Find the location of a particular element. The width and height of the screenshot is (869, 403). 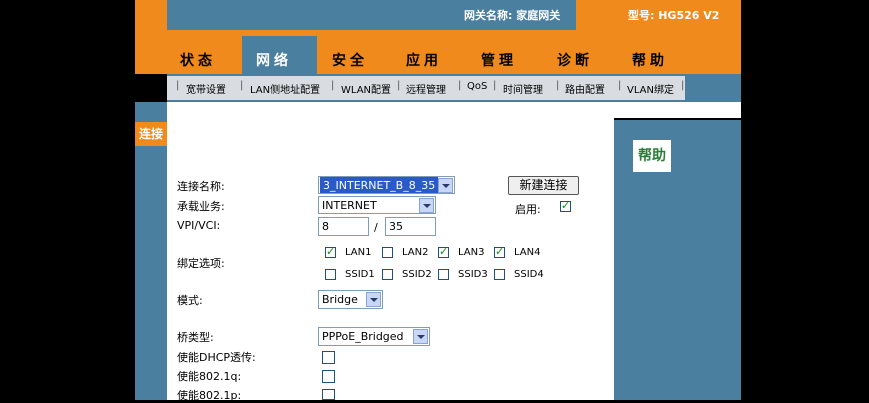

content-top-gap is located at coordinates (454, 110).